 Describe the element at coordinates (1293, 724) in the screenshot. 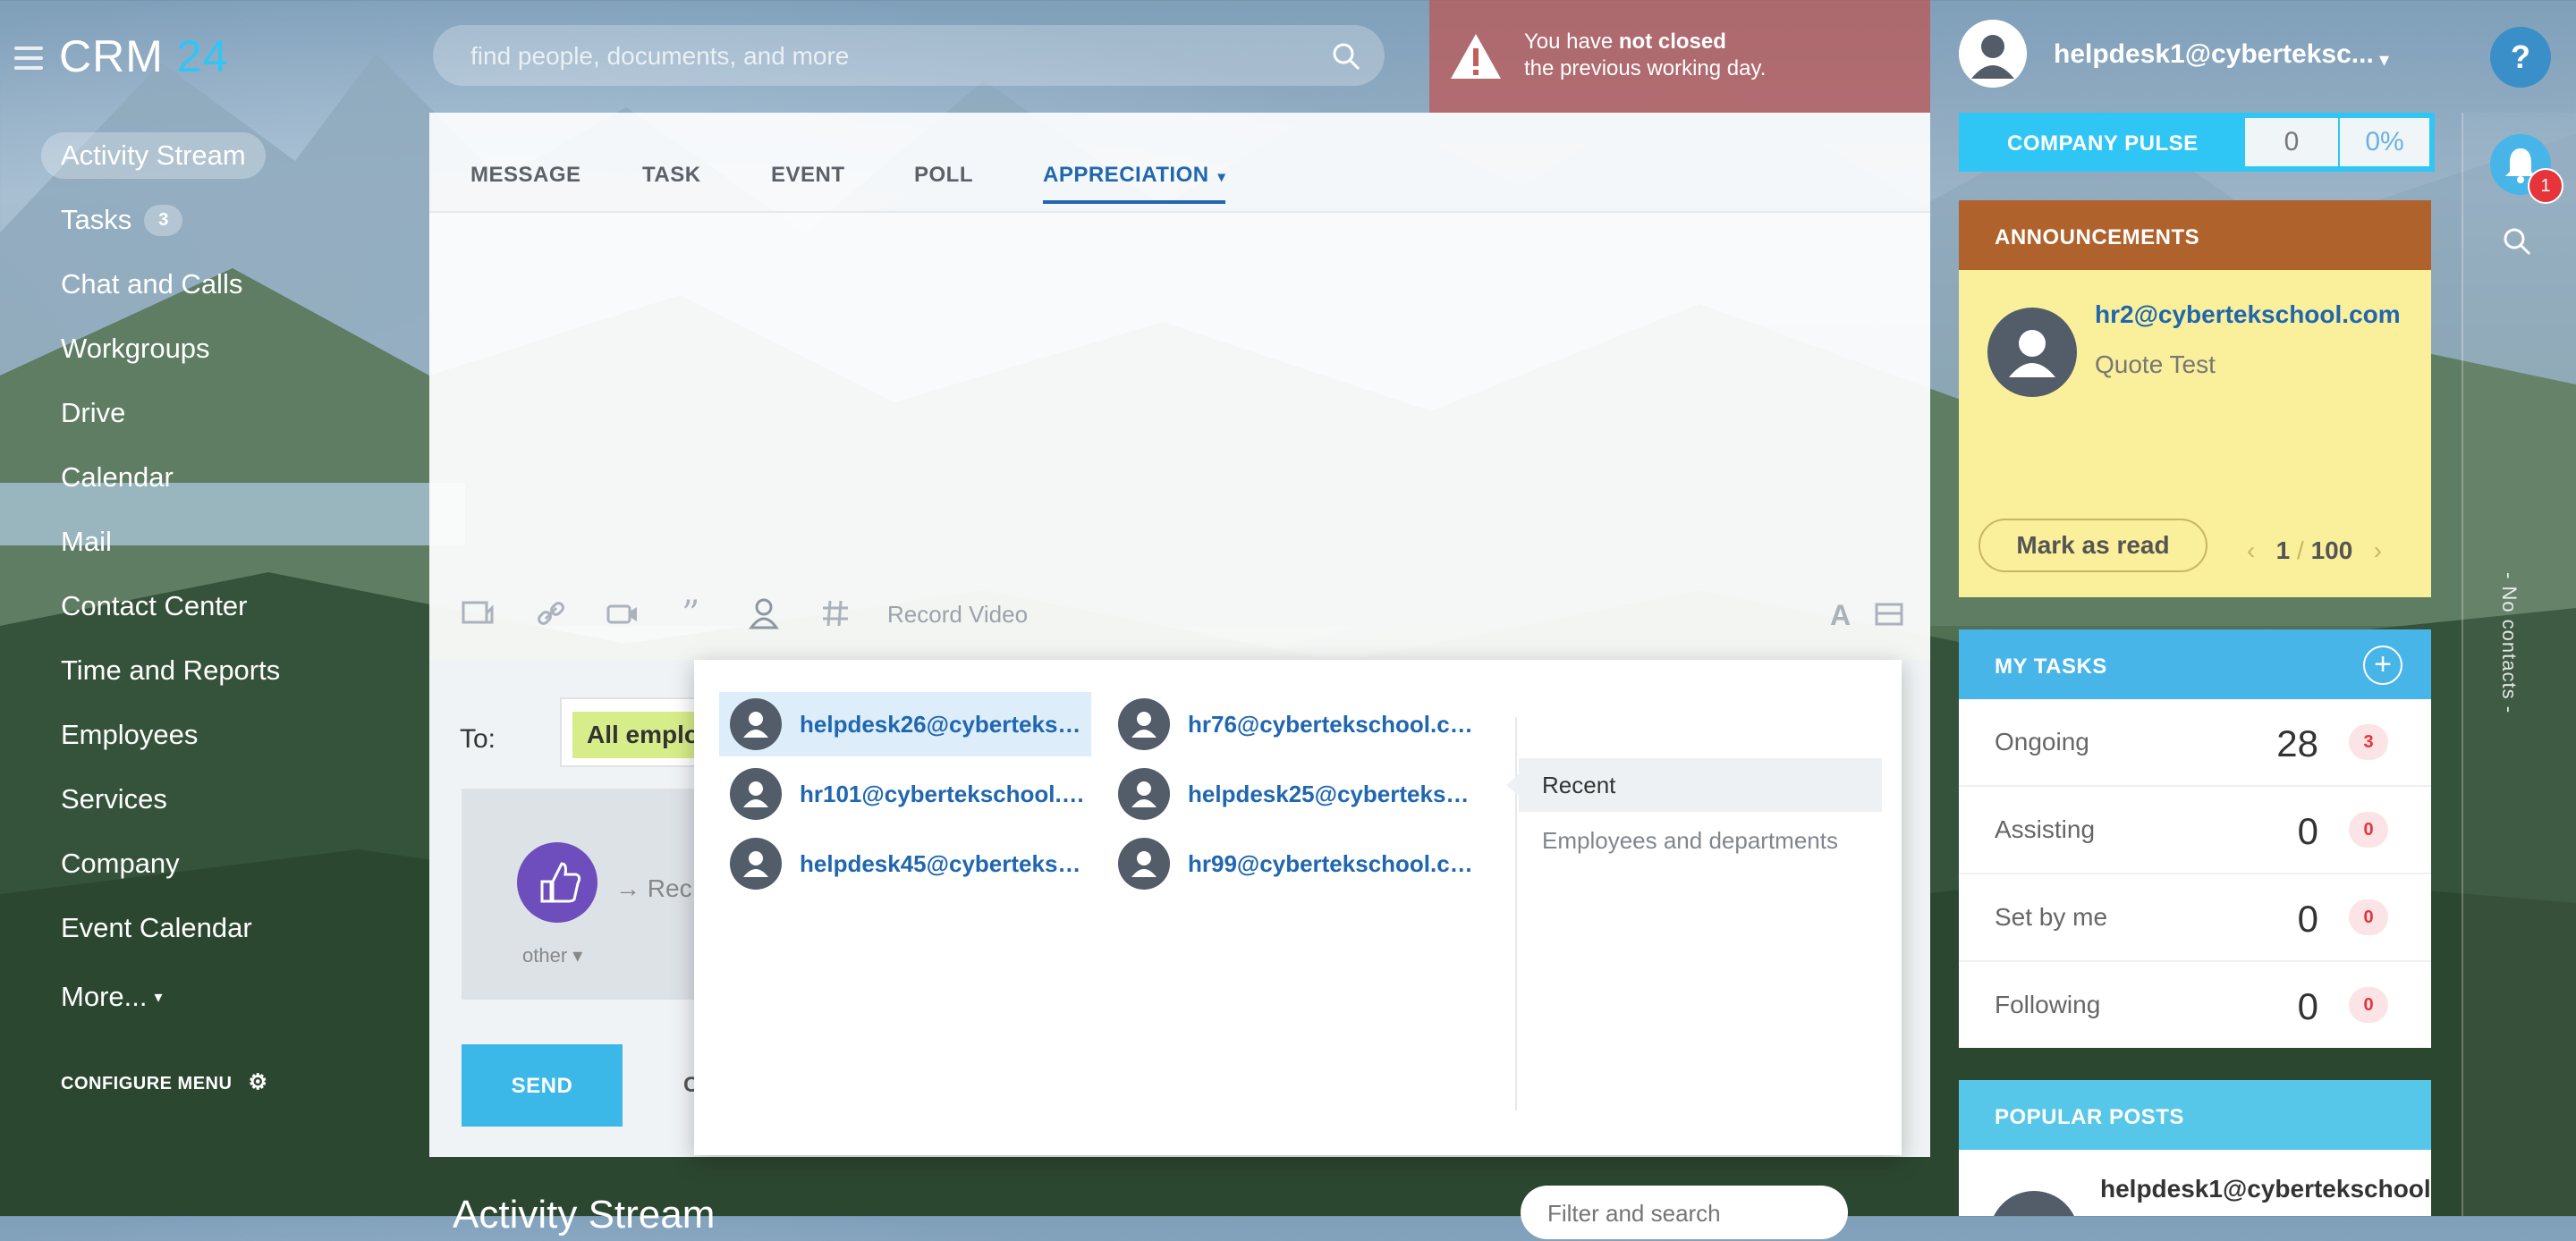

I see `recipient-option: hr76@cybertekschool.com` at that location.